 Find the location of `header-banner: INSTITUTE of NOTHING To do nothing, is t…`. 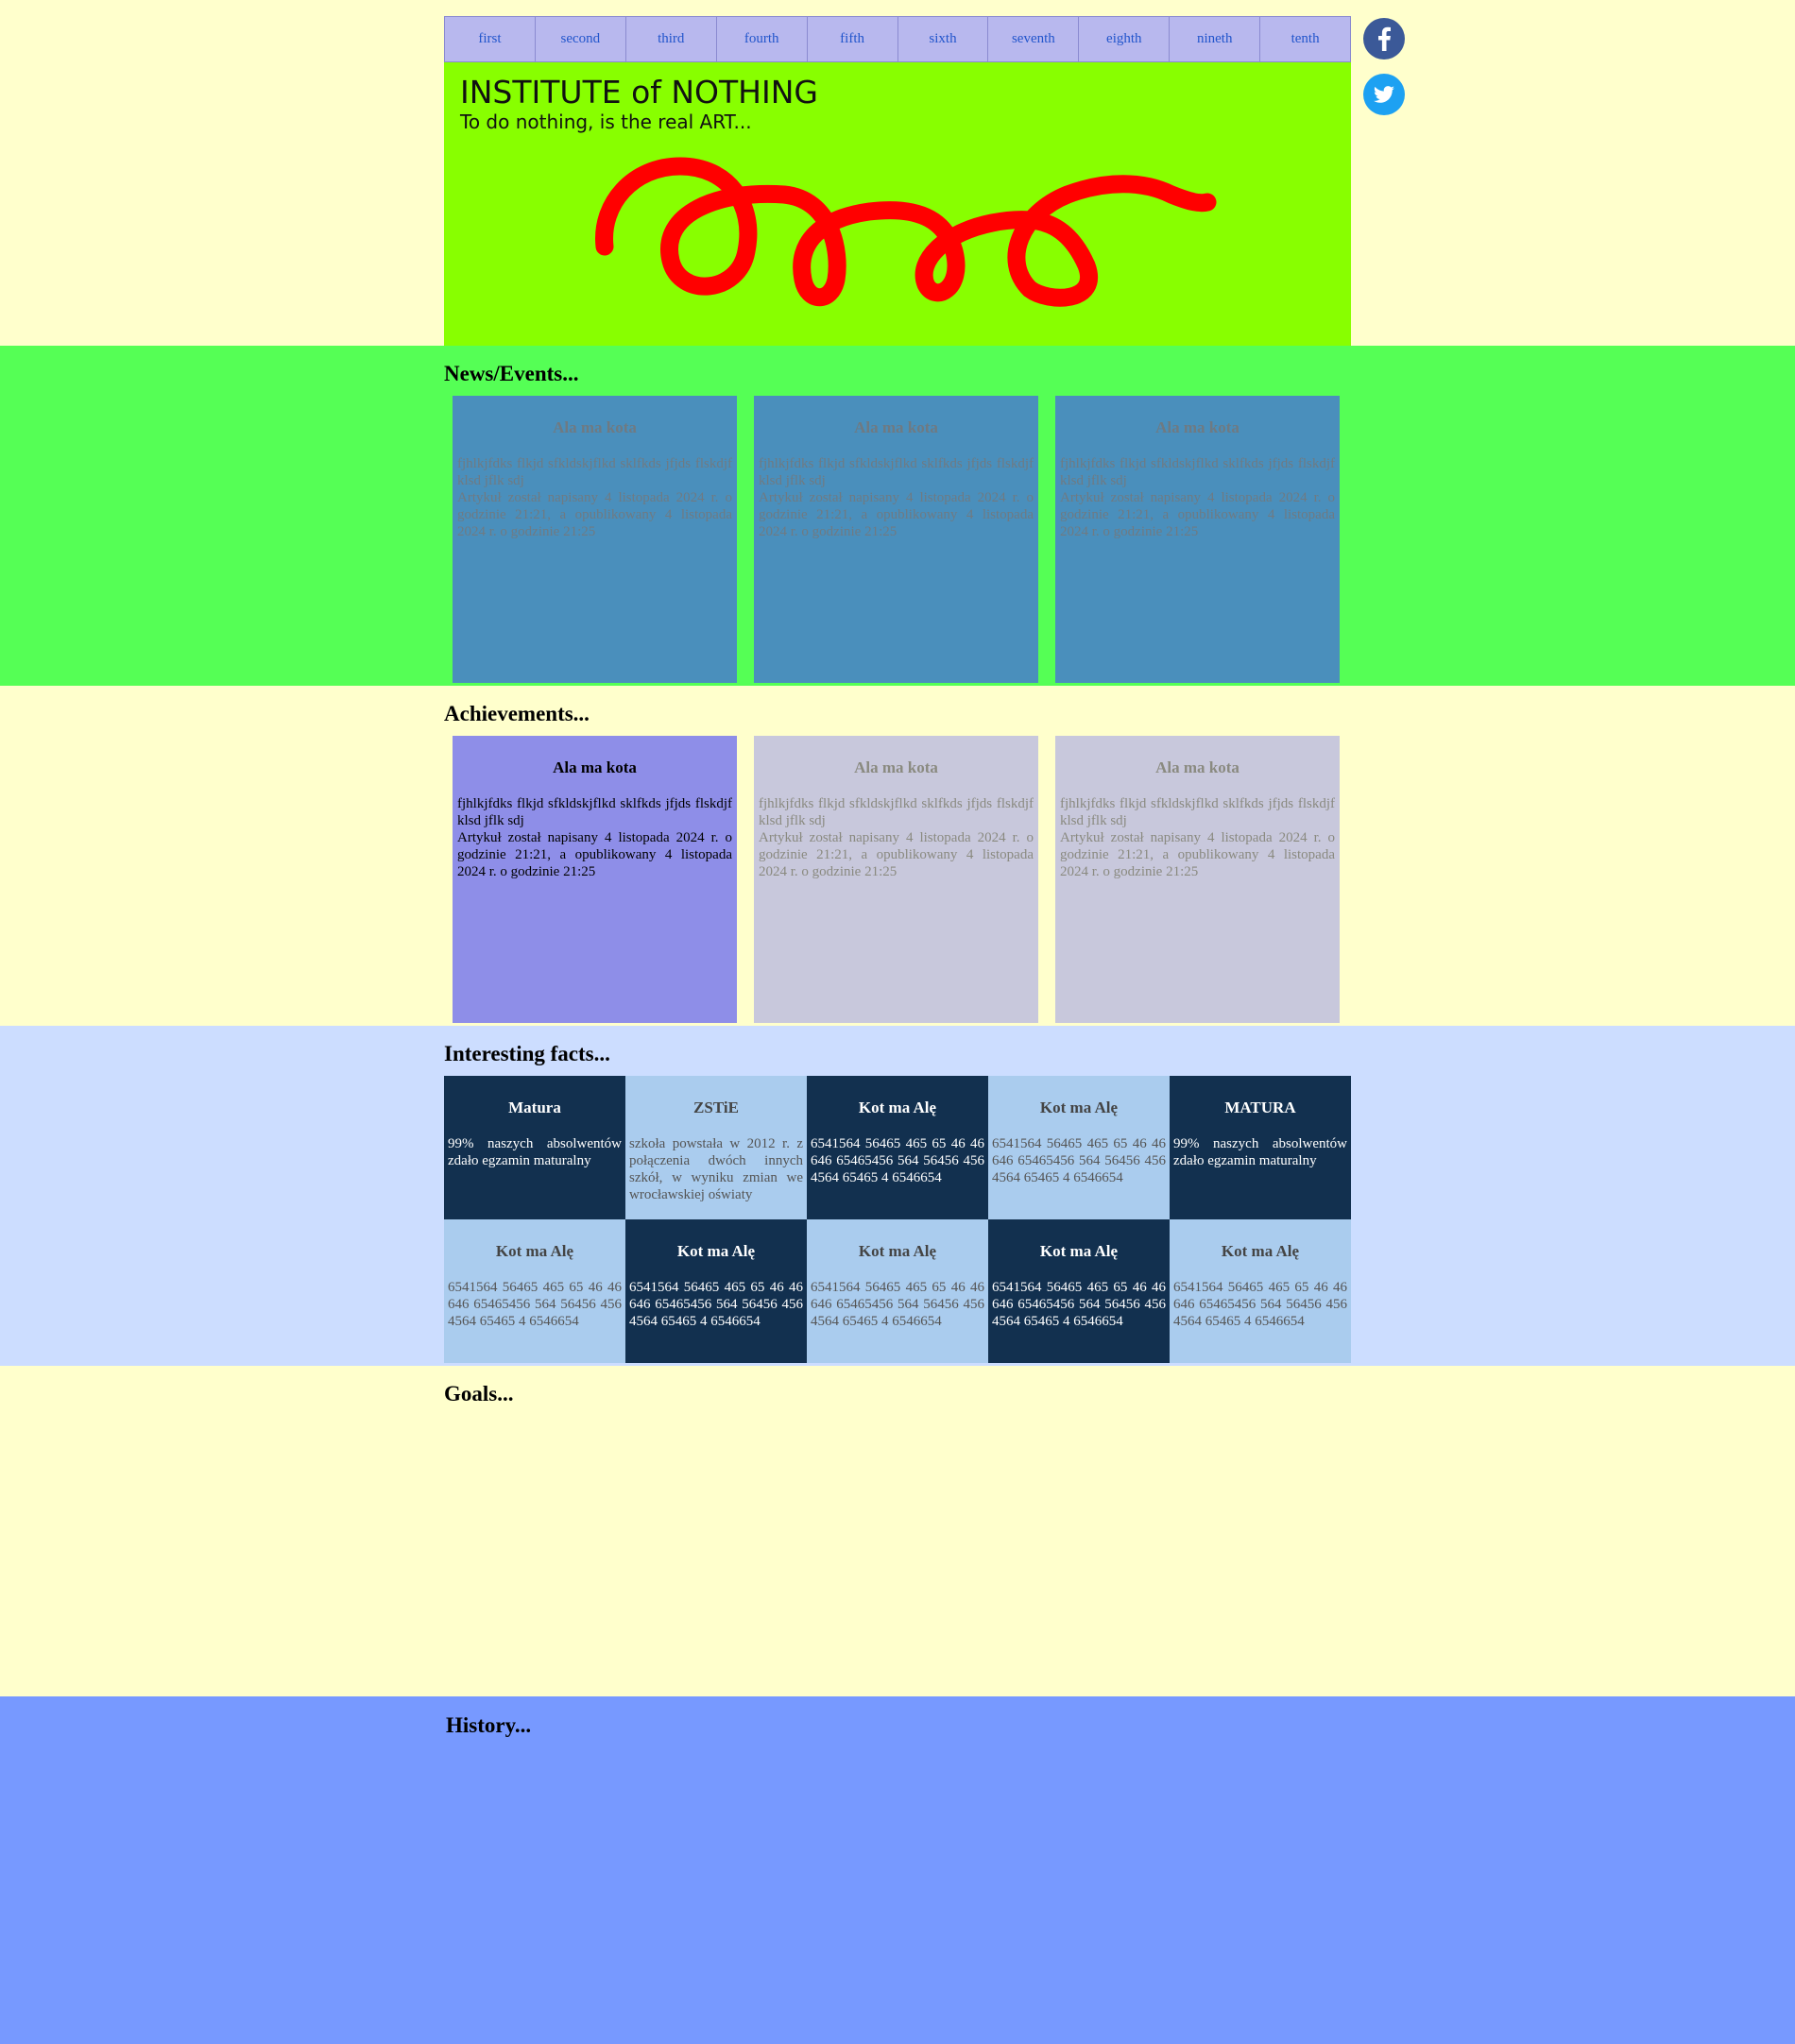

header-banner: INSTITUTE of NOTHING To do nothing, is t… is located at coordinates (897, 204).